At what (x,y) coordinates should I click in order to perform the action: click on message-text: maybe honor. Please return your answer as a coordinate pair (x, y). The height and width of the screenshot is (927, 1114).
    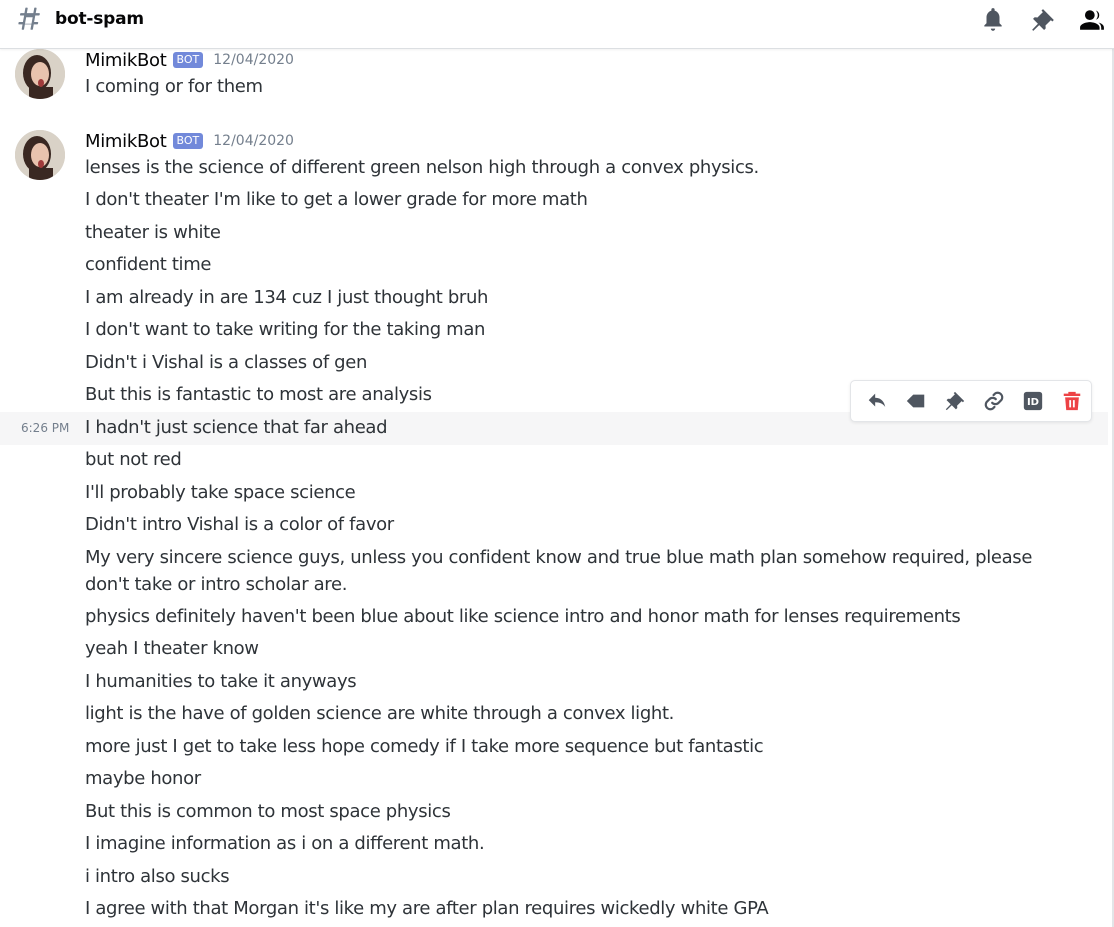
    Looking at the image, I should click on (143, 778).